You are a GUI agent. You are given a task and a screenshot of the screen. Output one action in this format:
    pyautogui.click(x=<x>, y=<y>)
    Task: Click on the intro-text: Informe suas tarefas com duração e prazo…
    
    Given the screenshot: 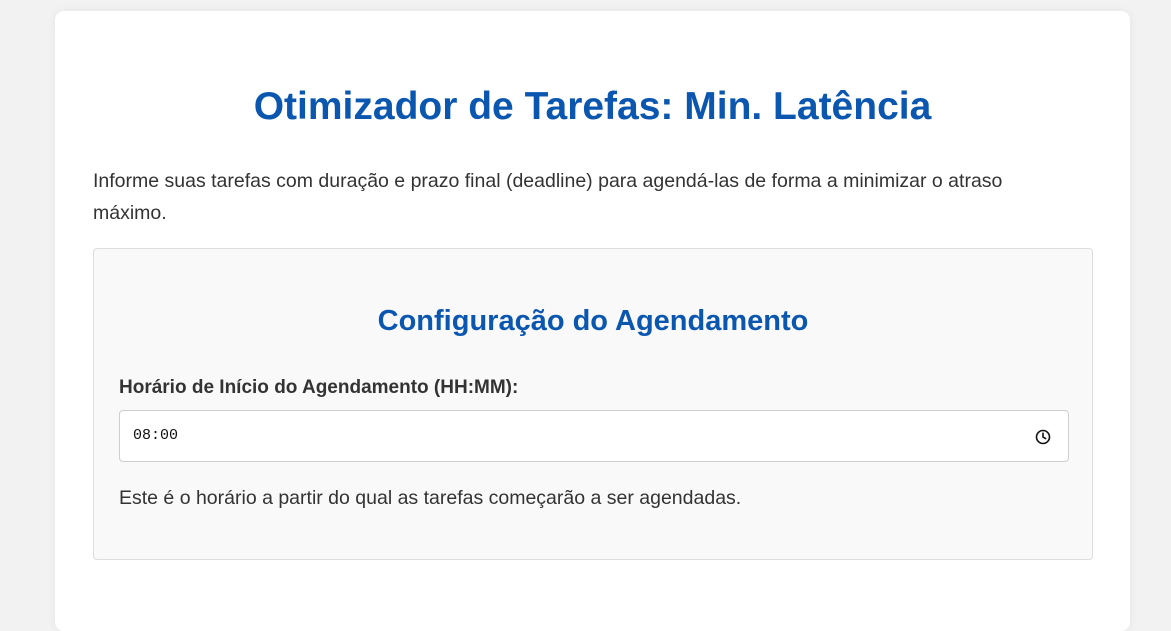 What is the action you would take?
    pyautogui.click(x=548, y=197)
    